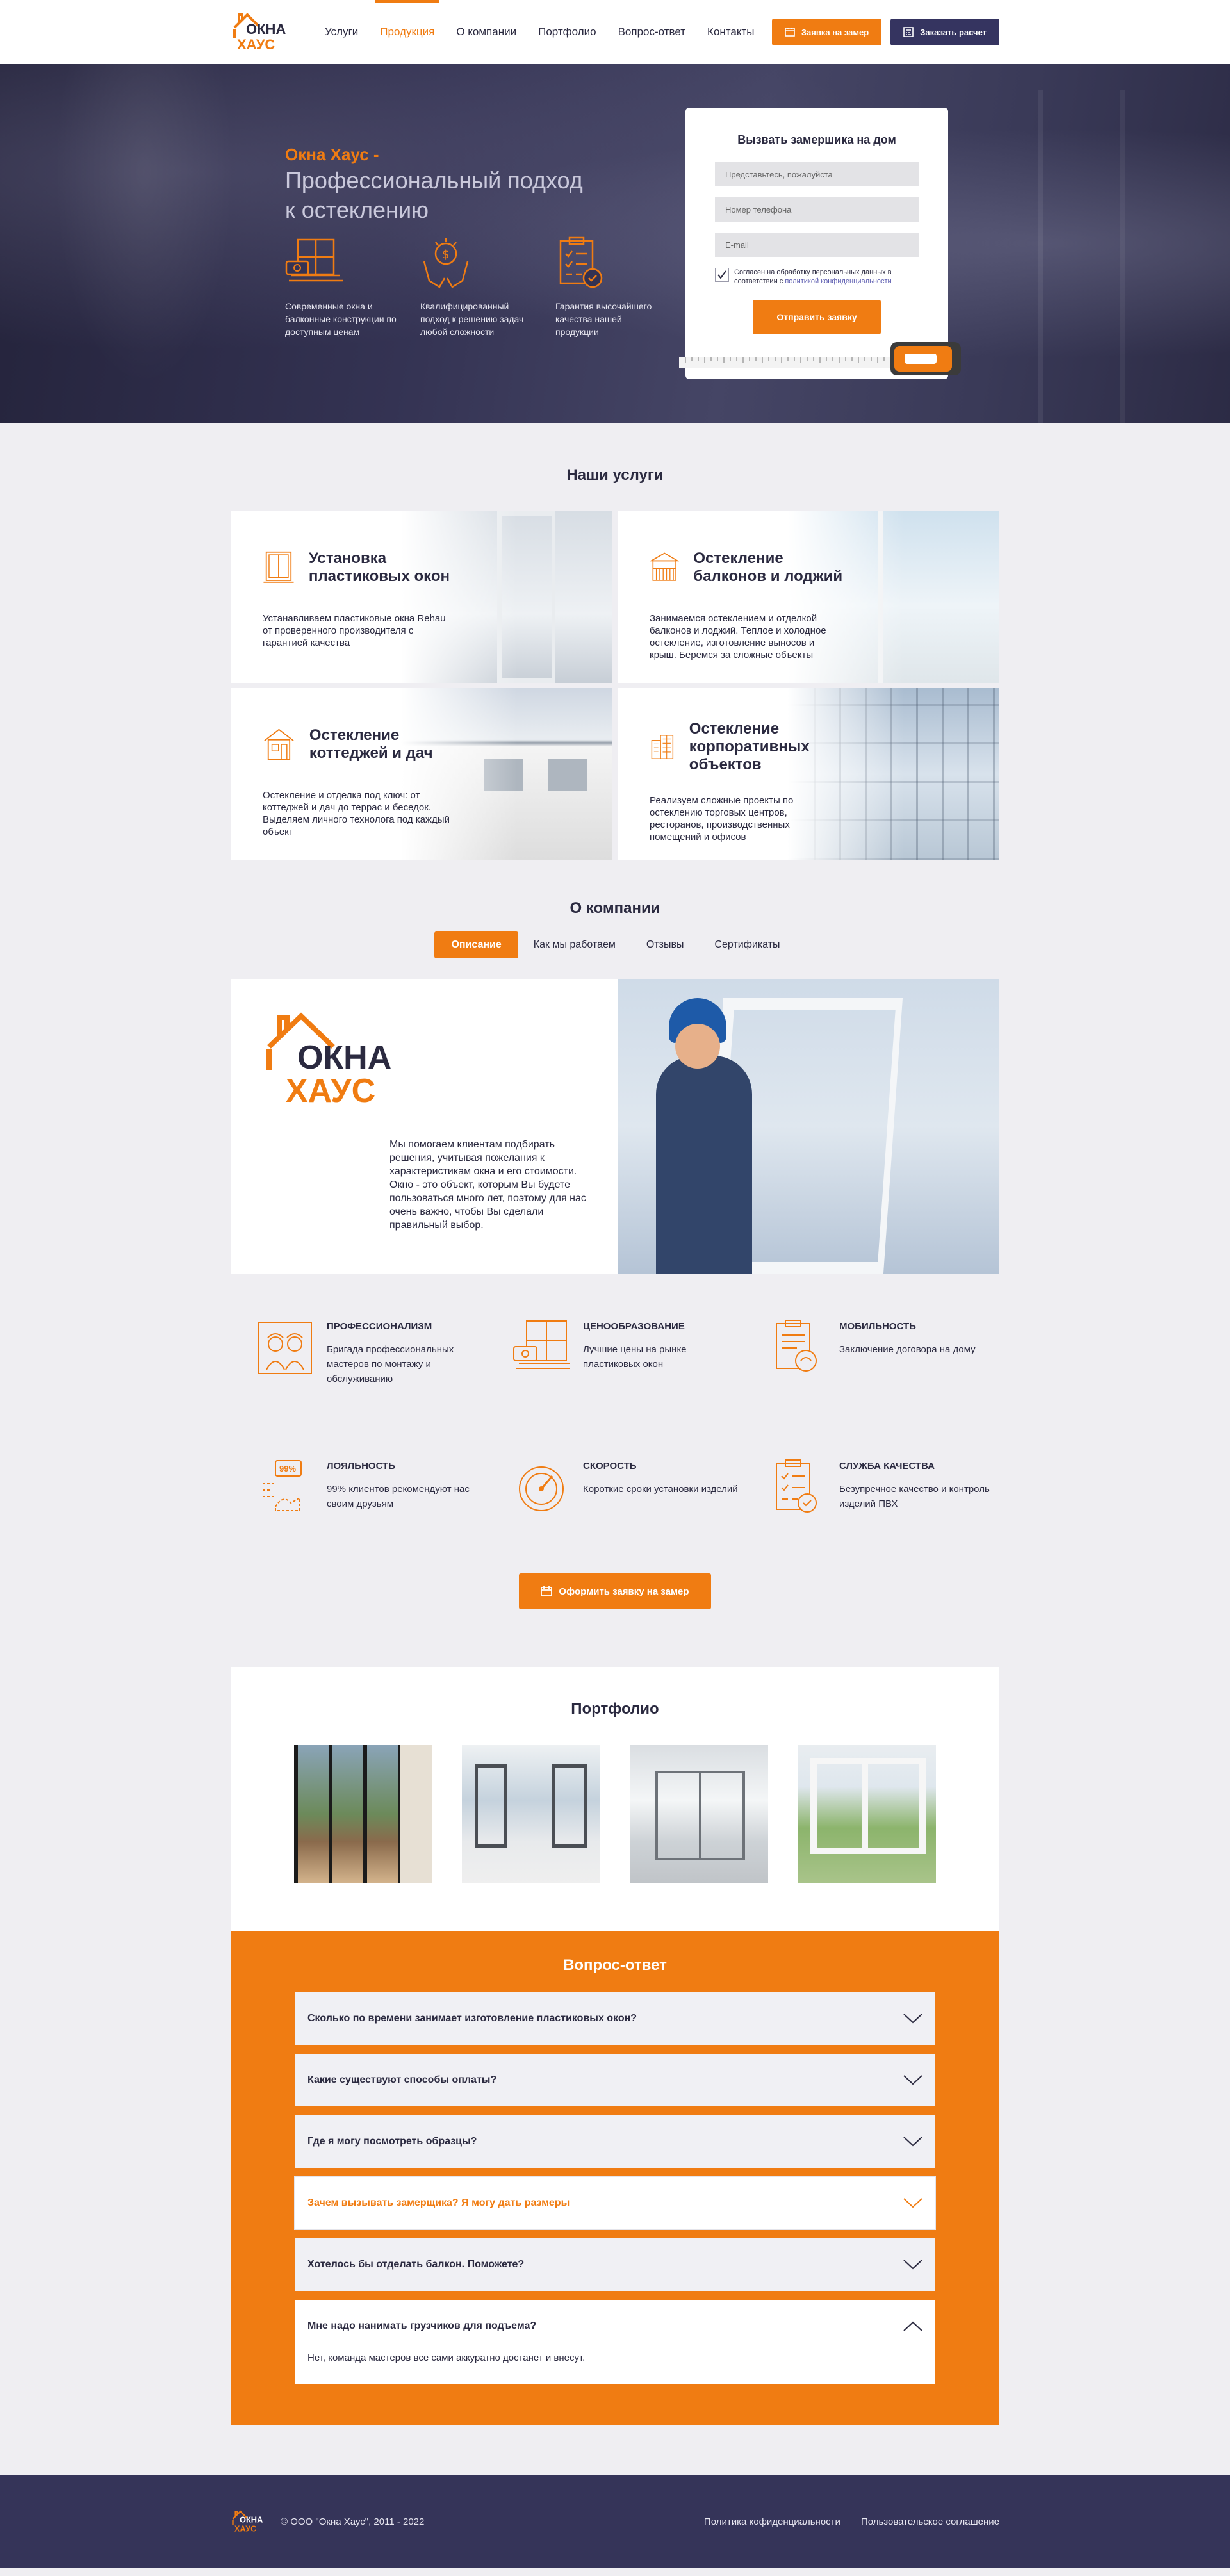 The height and width of the screenshot is (2576, 1230). I want to click on faq-item: Какие существуют способы оплаты?, so click(615, 2080).